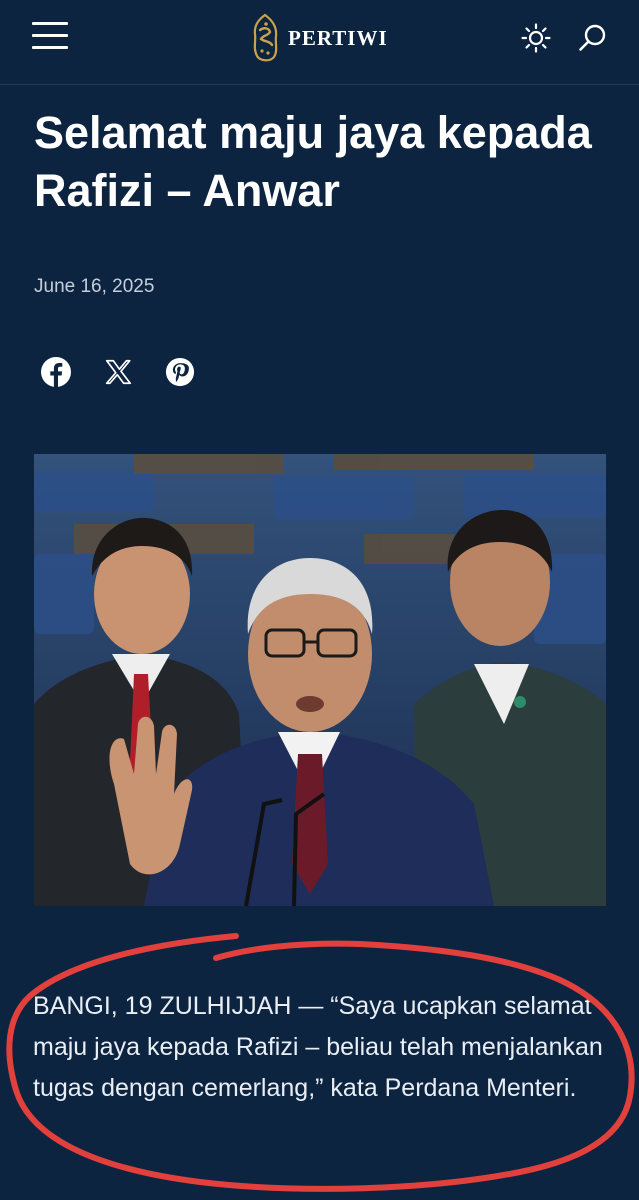 The width and height of the screenshot is (639, 1200). I want to click on share-buttons, so click(131, 372).